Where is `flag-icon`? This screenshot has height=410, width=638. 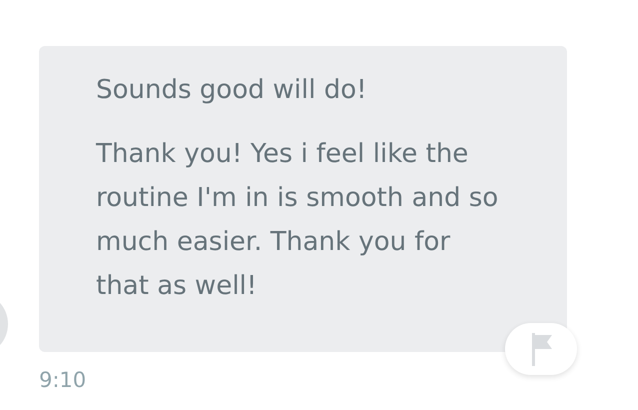
flag-icon is located at coordinates (543, 349).